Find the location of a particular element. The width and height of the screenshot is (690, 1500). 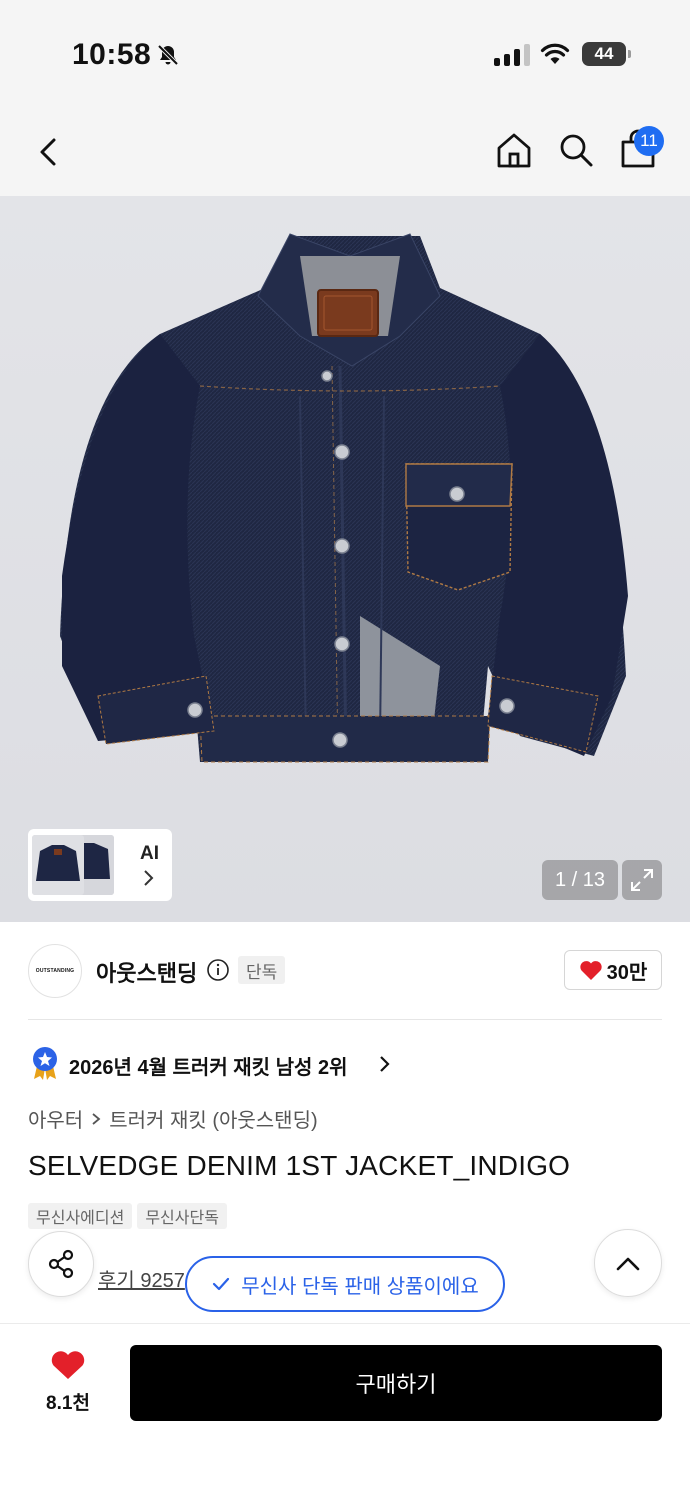

breadcrumb: 아우터 트러커 재킷 (아웃스탠딩) is located at coordinates (173, 1118).